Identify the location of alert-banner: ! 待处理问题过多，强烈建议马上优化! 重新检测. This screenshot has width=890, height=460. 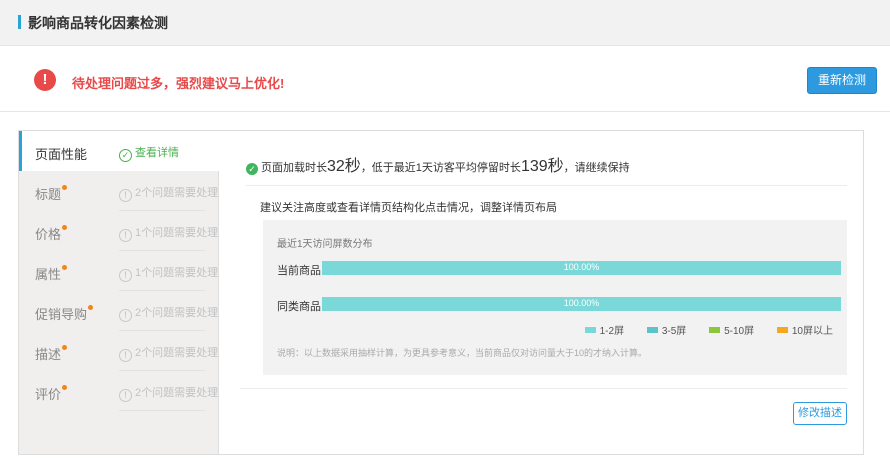
(445, 79).